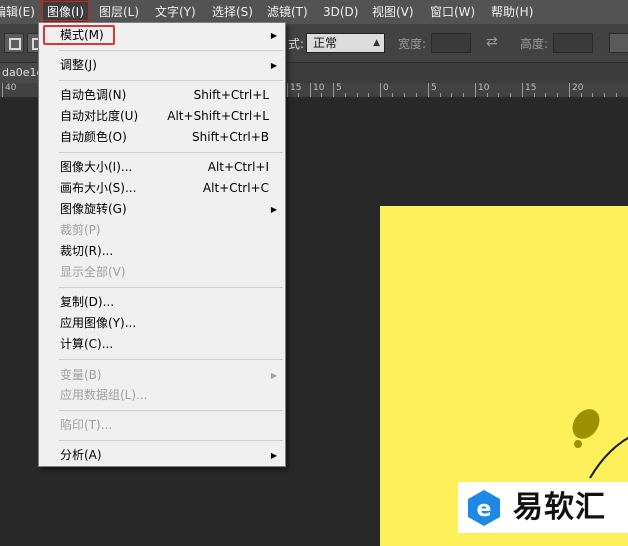 The height and width of the screenshot is (546, 628). What do you see at coordinates (81, 375) in the screenshot?
I see `menu-item-label: 变量(B)` at bounding box center [81, 375].